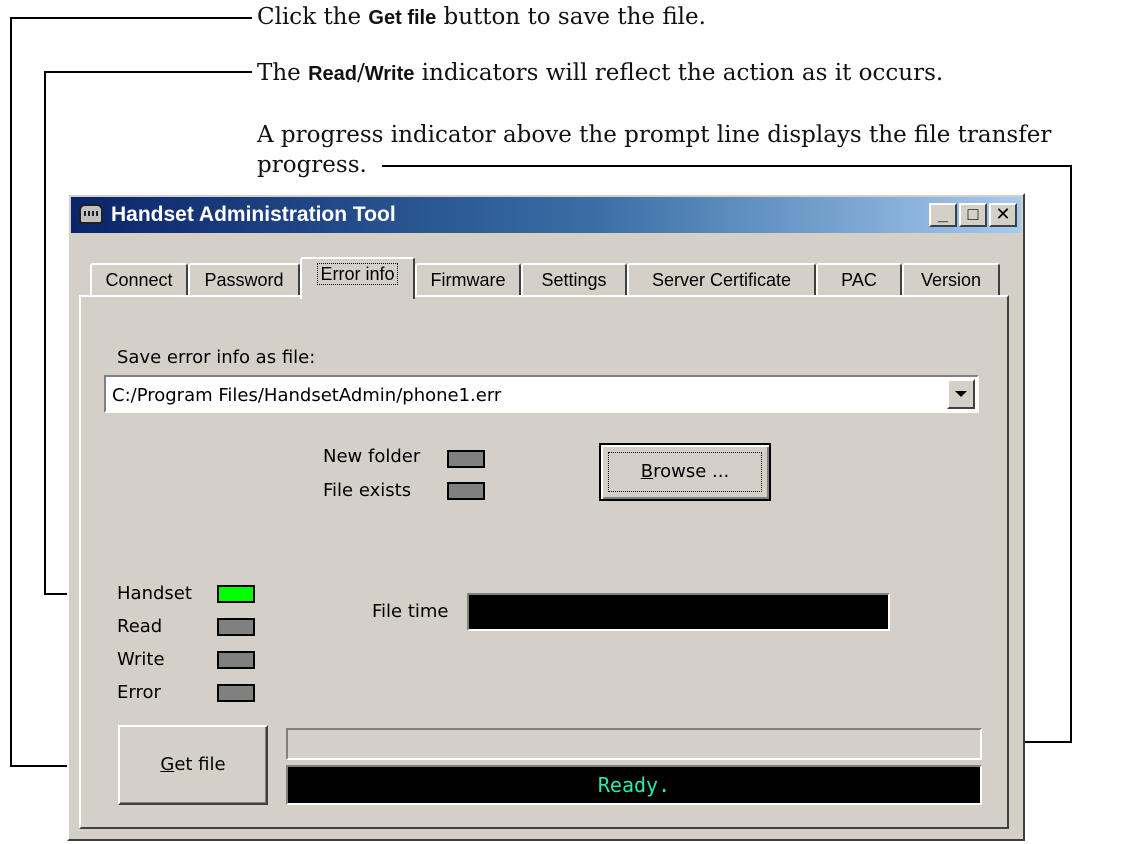  What do you see at coordinates (468, 280) in the screenshot?
I see `tab-firmware: Firmware` at bounding box center [468, 280].